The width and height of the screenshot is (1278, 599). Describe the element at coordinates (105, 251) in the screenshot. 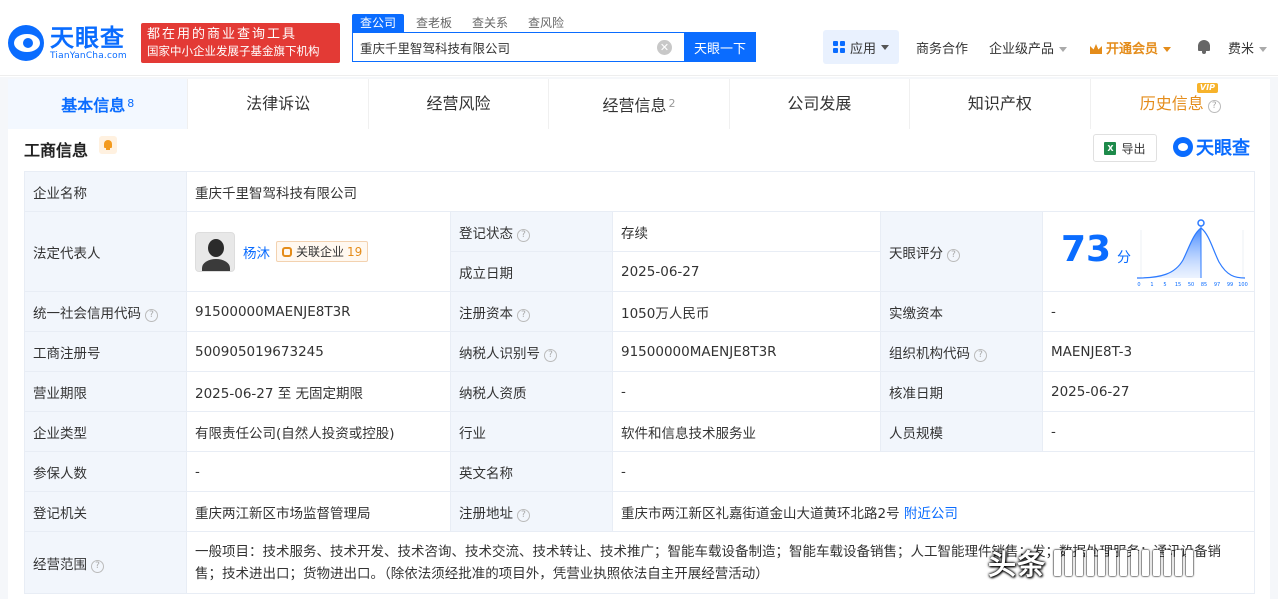

I see `label-legal-rep: 法定代表人` at that location.